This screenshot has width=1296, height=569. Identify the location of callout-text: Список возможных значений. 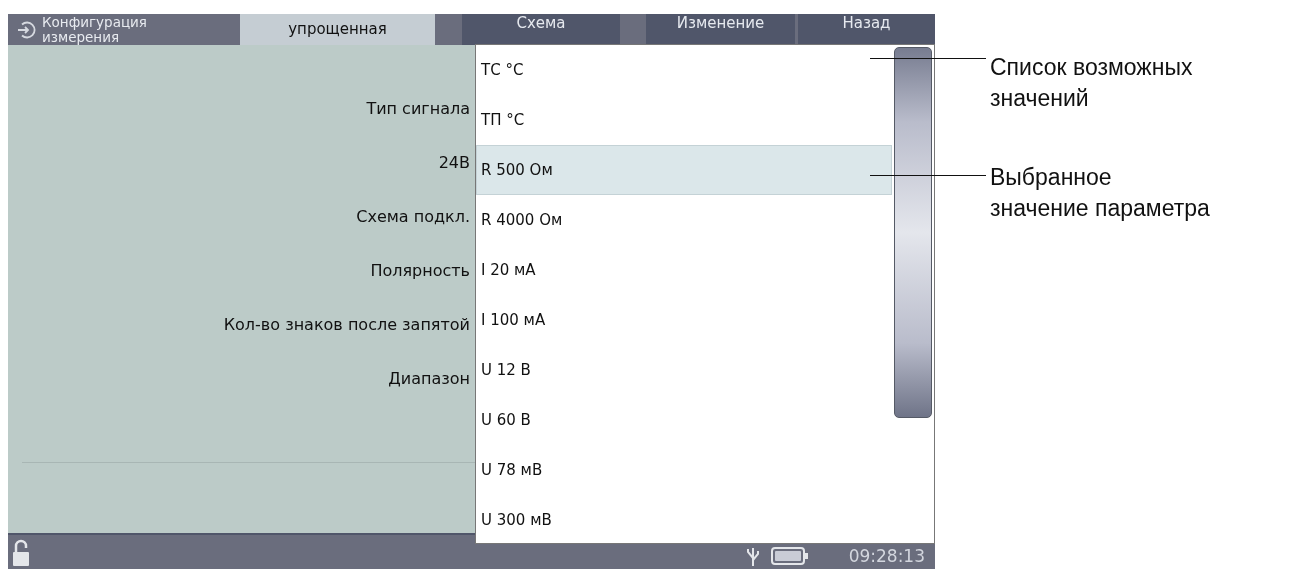
(1091, 83).